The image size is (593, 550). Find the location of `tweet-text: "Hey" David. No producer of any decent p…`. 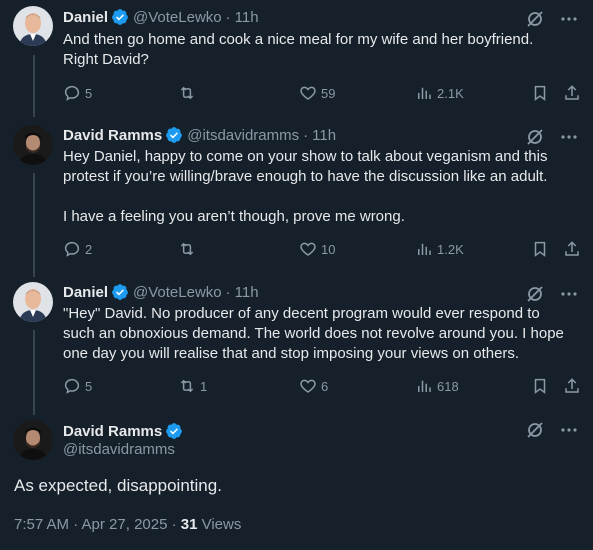

tweet-text: "Hey" David. No producer of any decent p… is located at coordinates (313, 333).